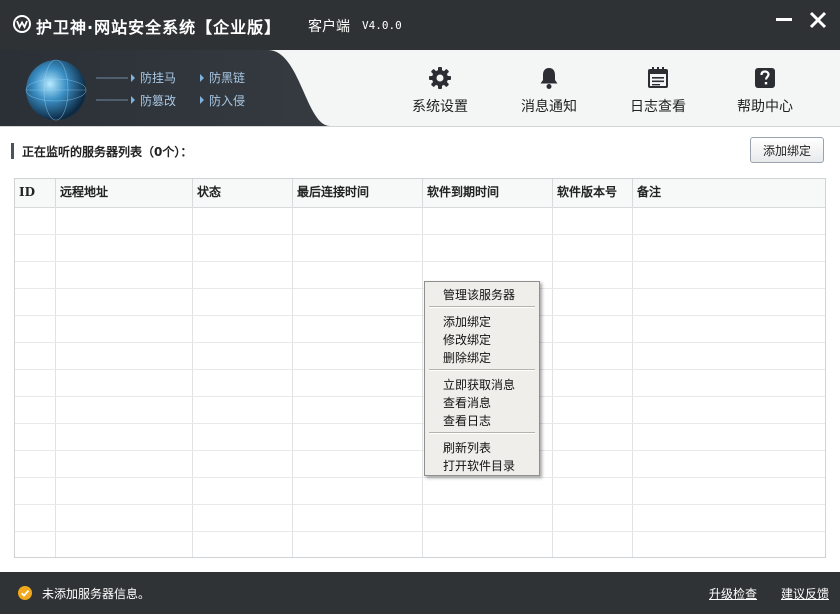 The height and width of the screenshot is (614, 840). Describe the element at coordinates (467, 420) in the screenshot. I see `menu-item-view-logs: 查看日志` at that location.